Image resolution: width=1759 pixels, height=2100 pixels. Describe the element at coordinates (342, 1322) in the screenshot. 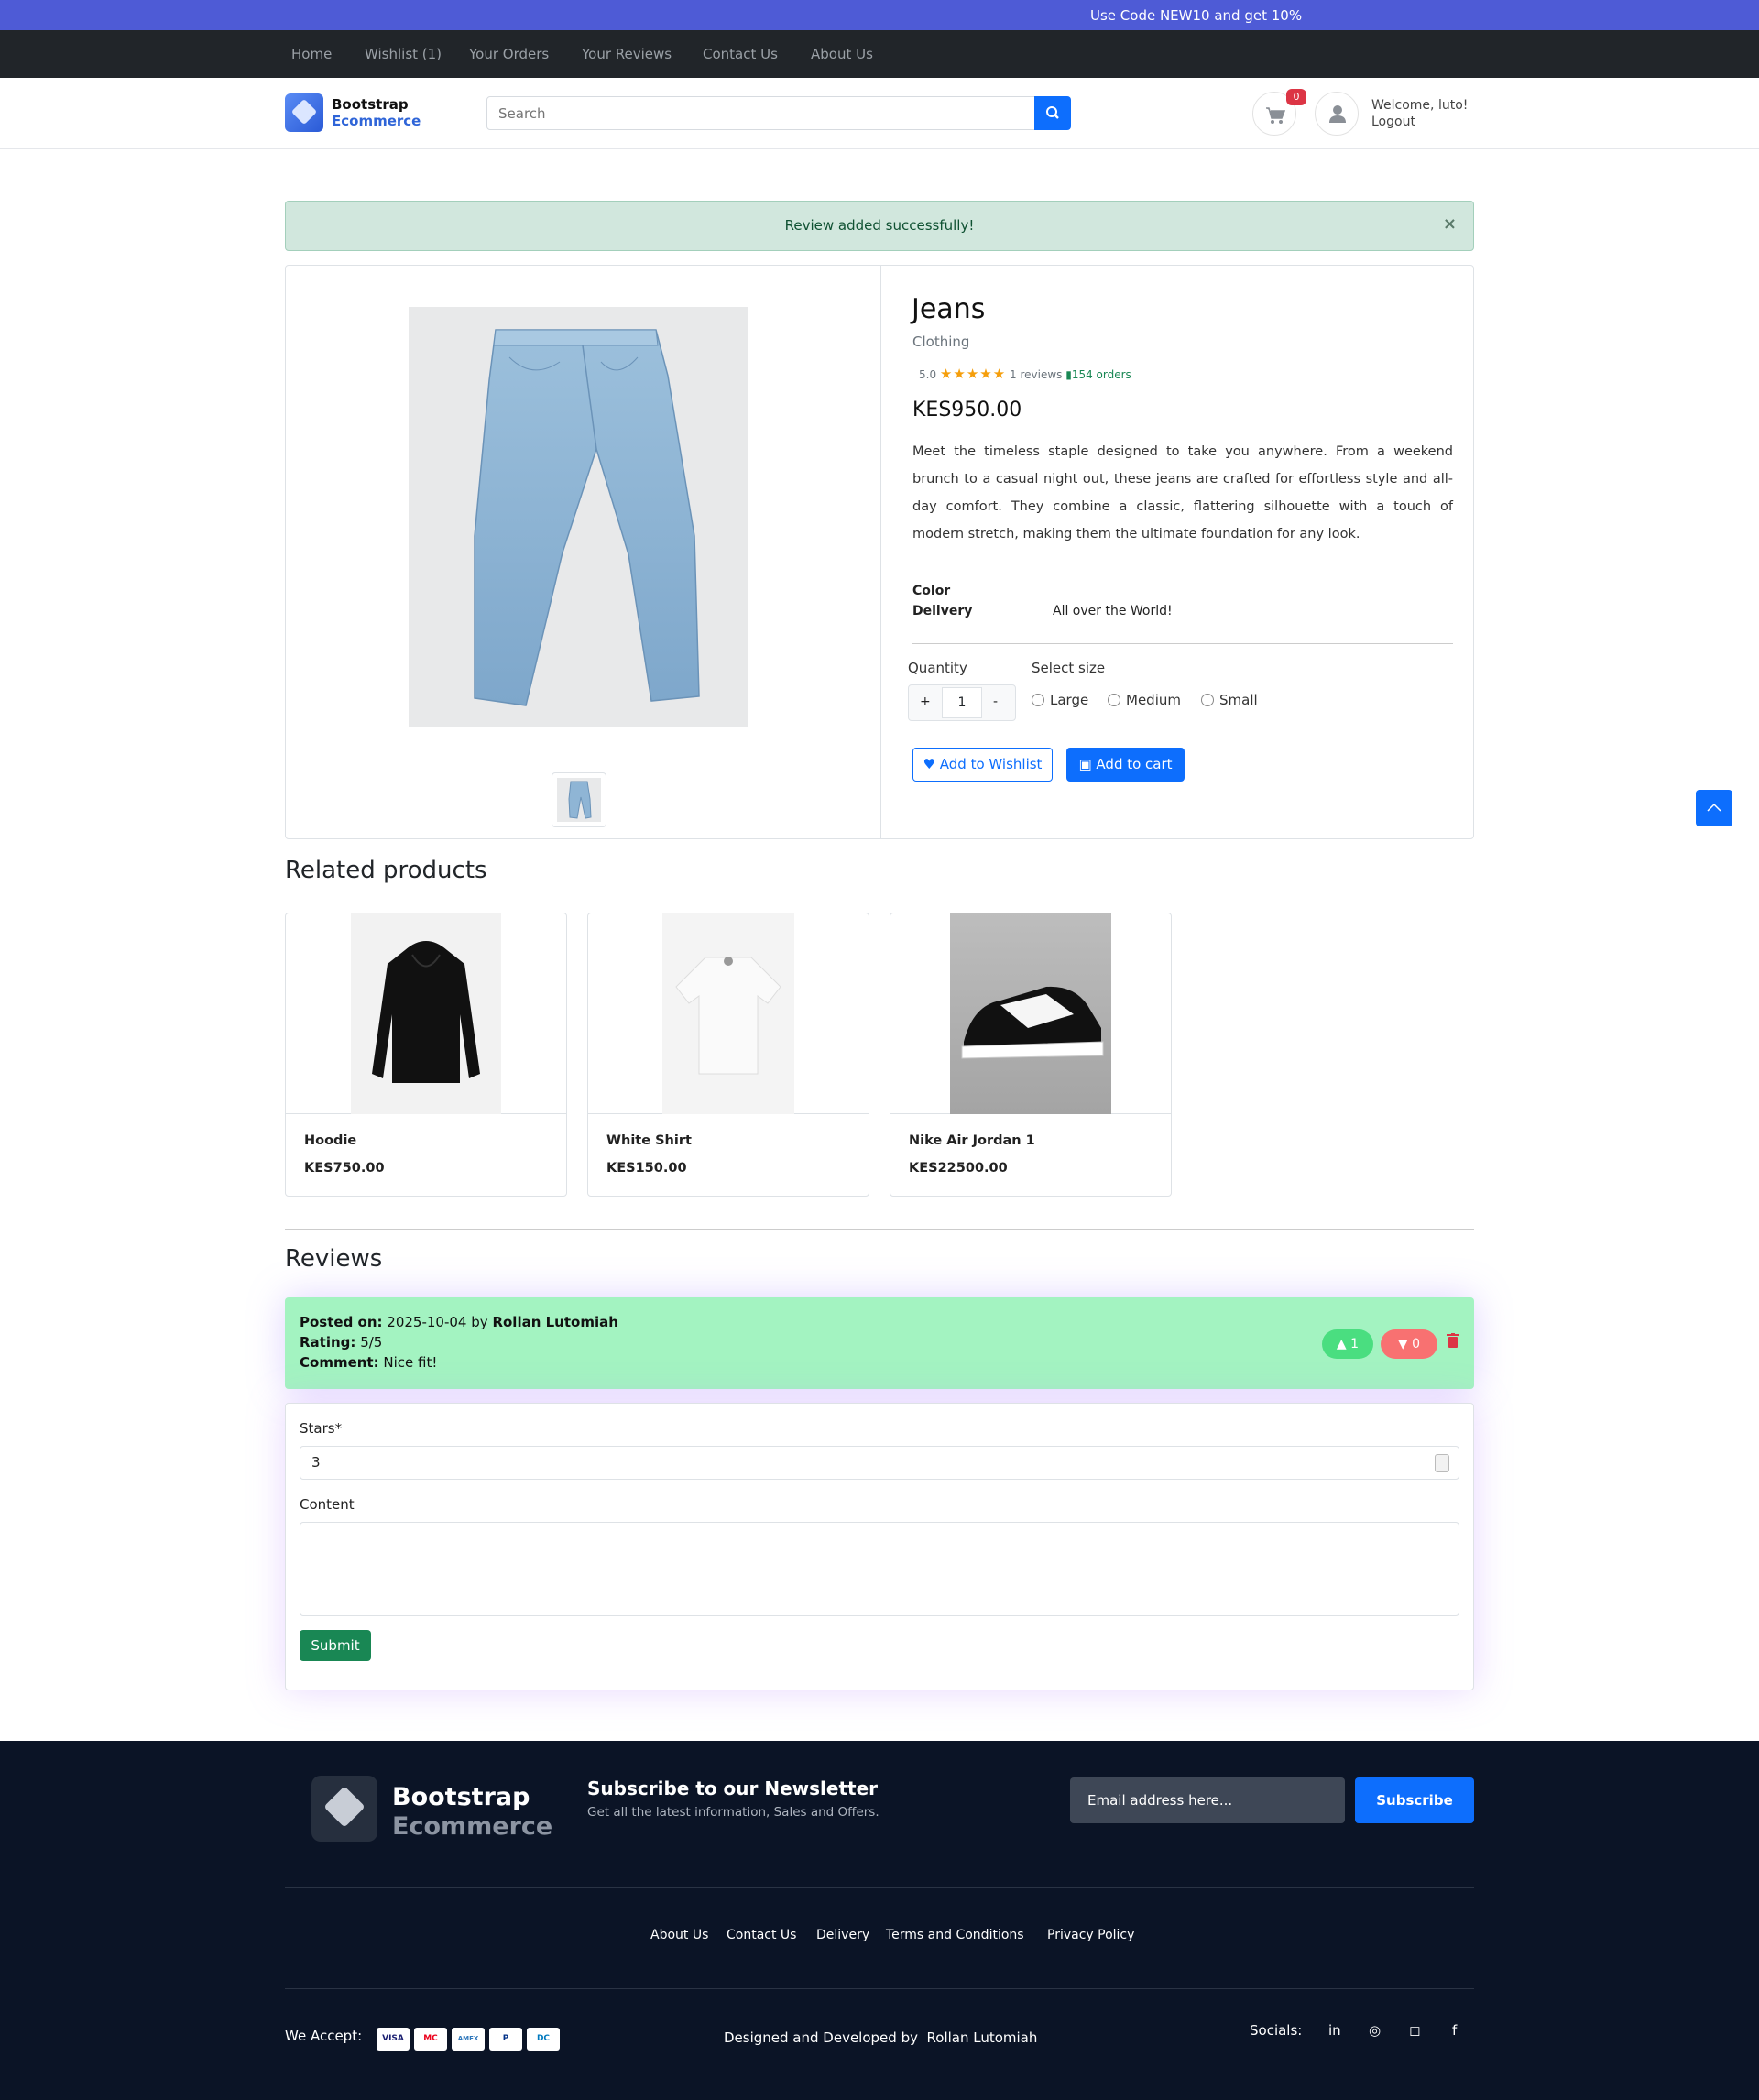

I see `posted-label: Posted on:` at that location.